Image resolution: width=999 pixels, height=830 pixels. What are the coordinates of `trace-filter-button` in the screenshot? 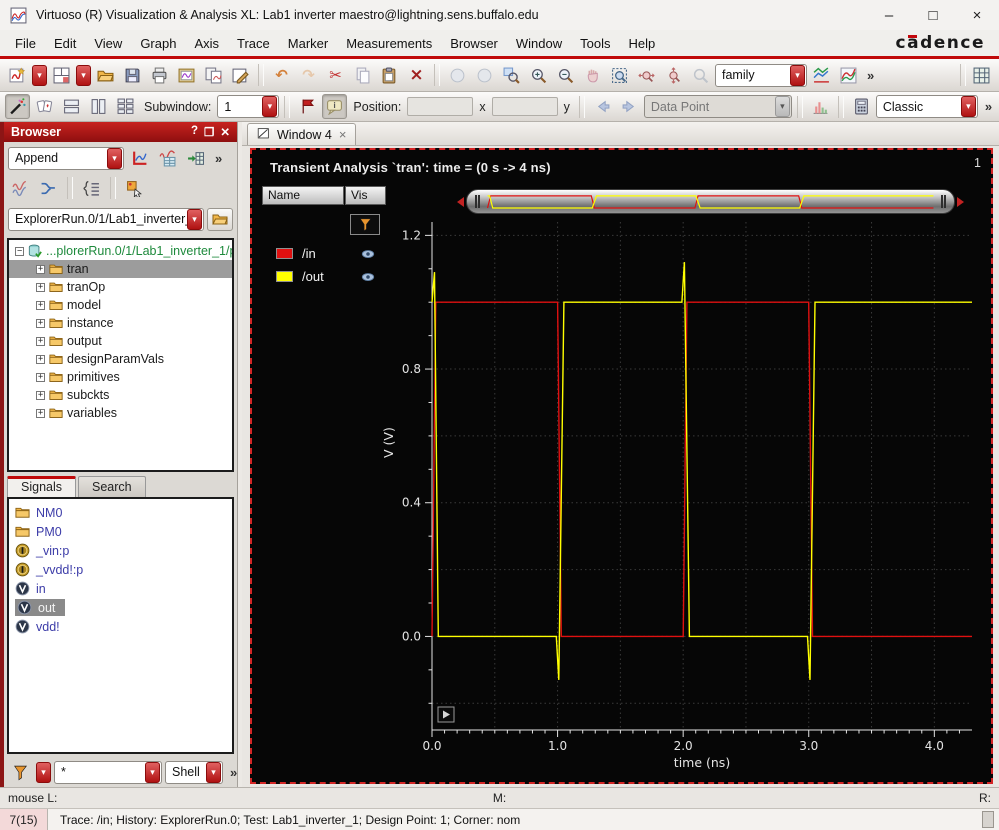 It's located at (365, 224).